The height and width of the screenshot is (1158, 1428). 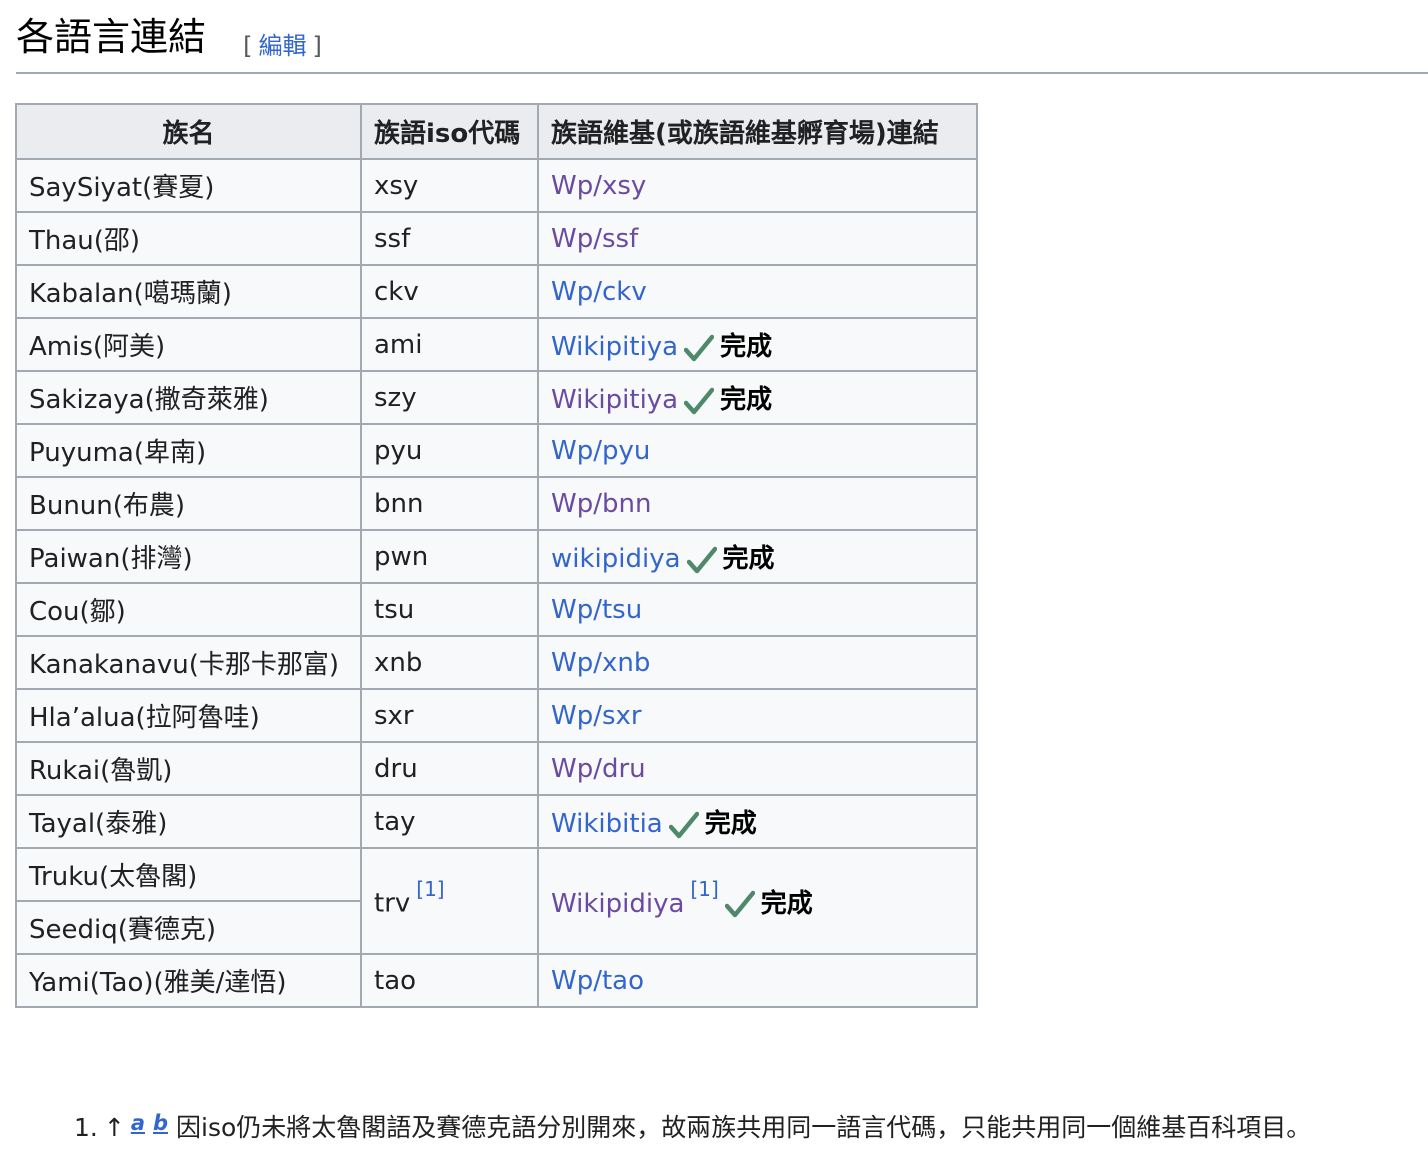 I want to click on reference-number: 1., so click(x=86, y=1127).